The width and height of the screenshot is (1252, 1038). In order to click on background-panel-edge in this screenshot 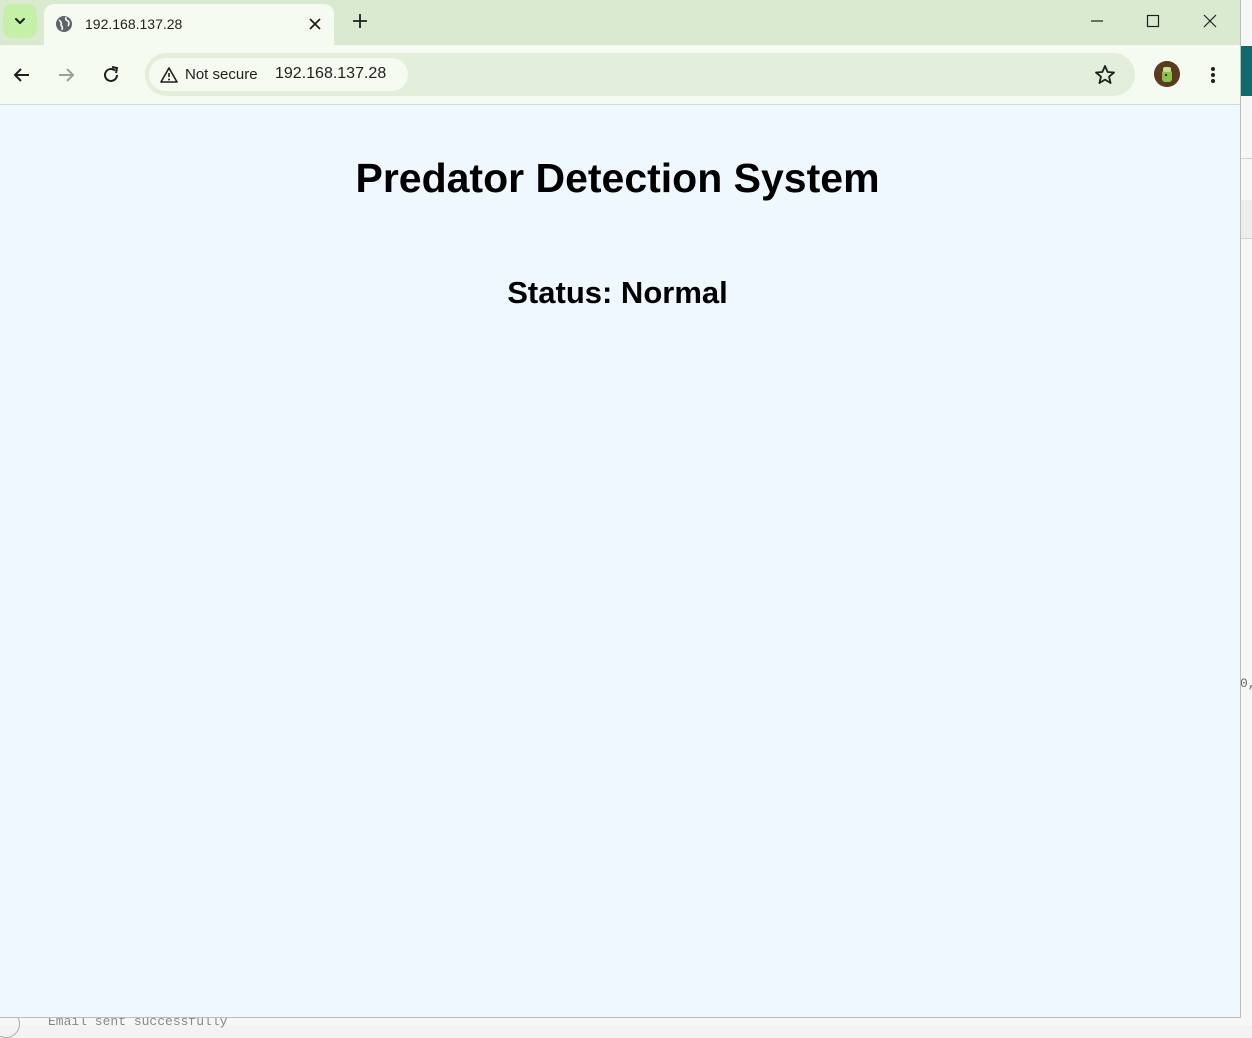, I will do `click(1246, 219)`.